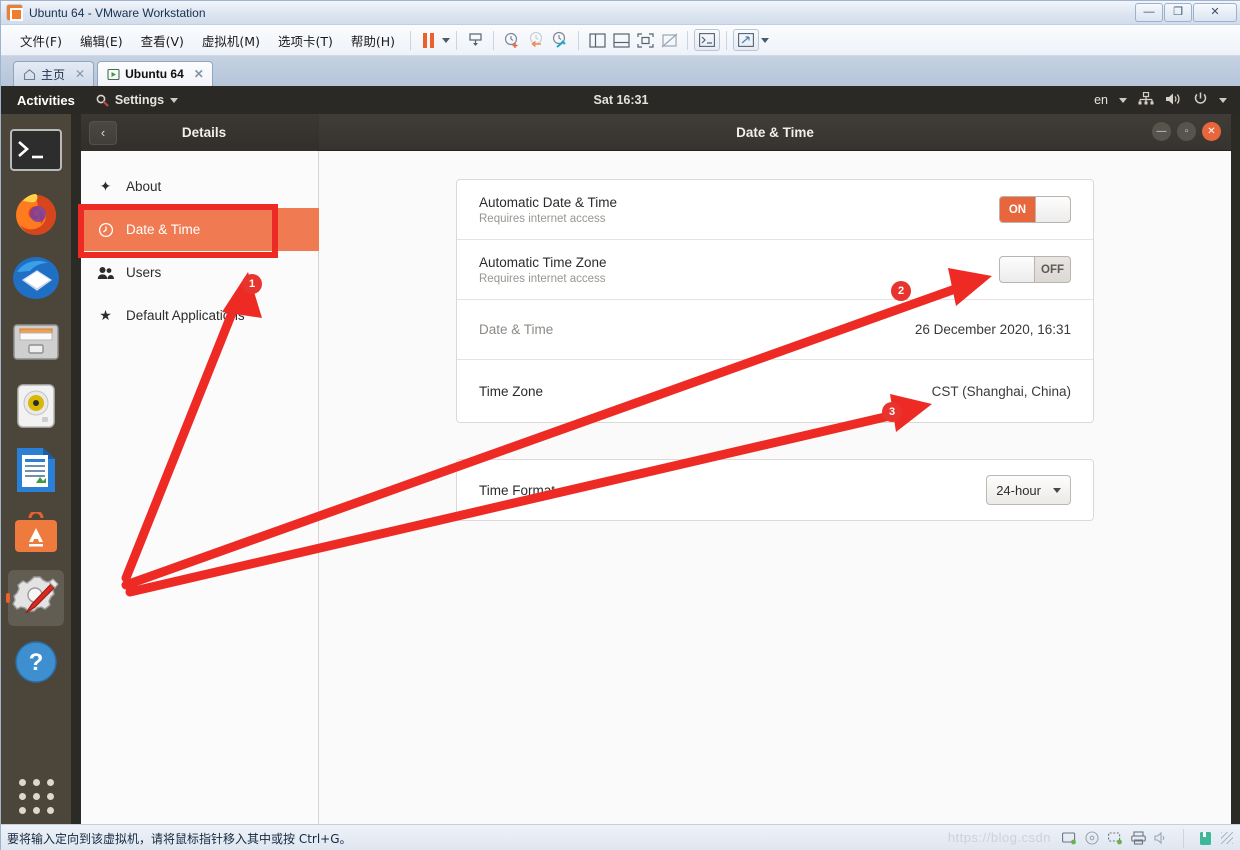 The width and height of the screenshot is (1240, 850). I want to click on sidebar-item-about: ✦ About, so click(199, 186).